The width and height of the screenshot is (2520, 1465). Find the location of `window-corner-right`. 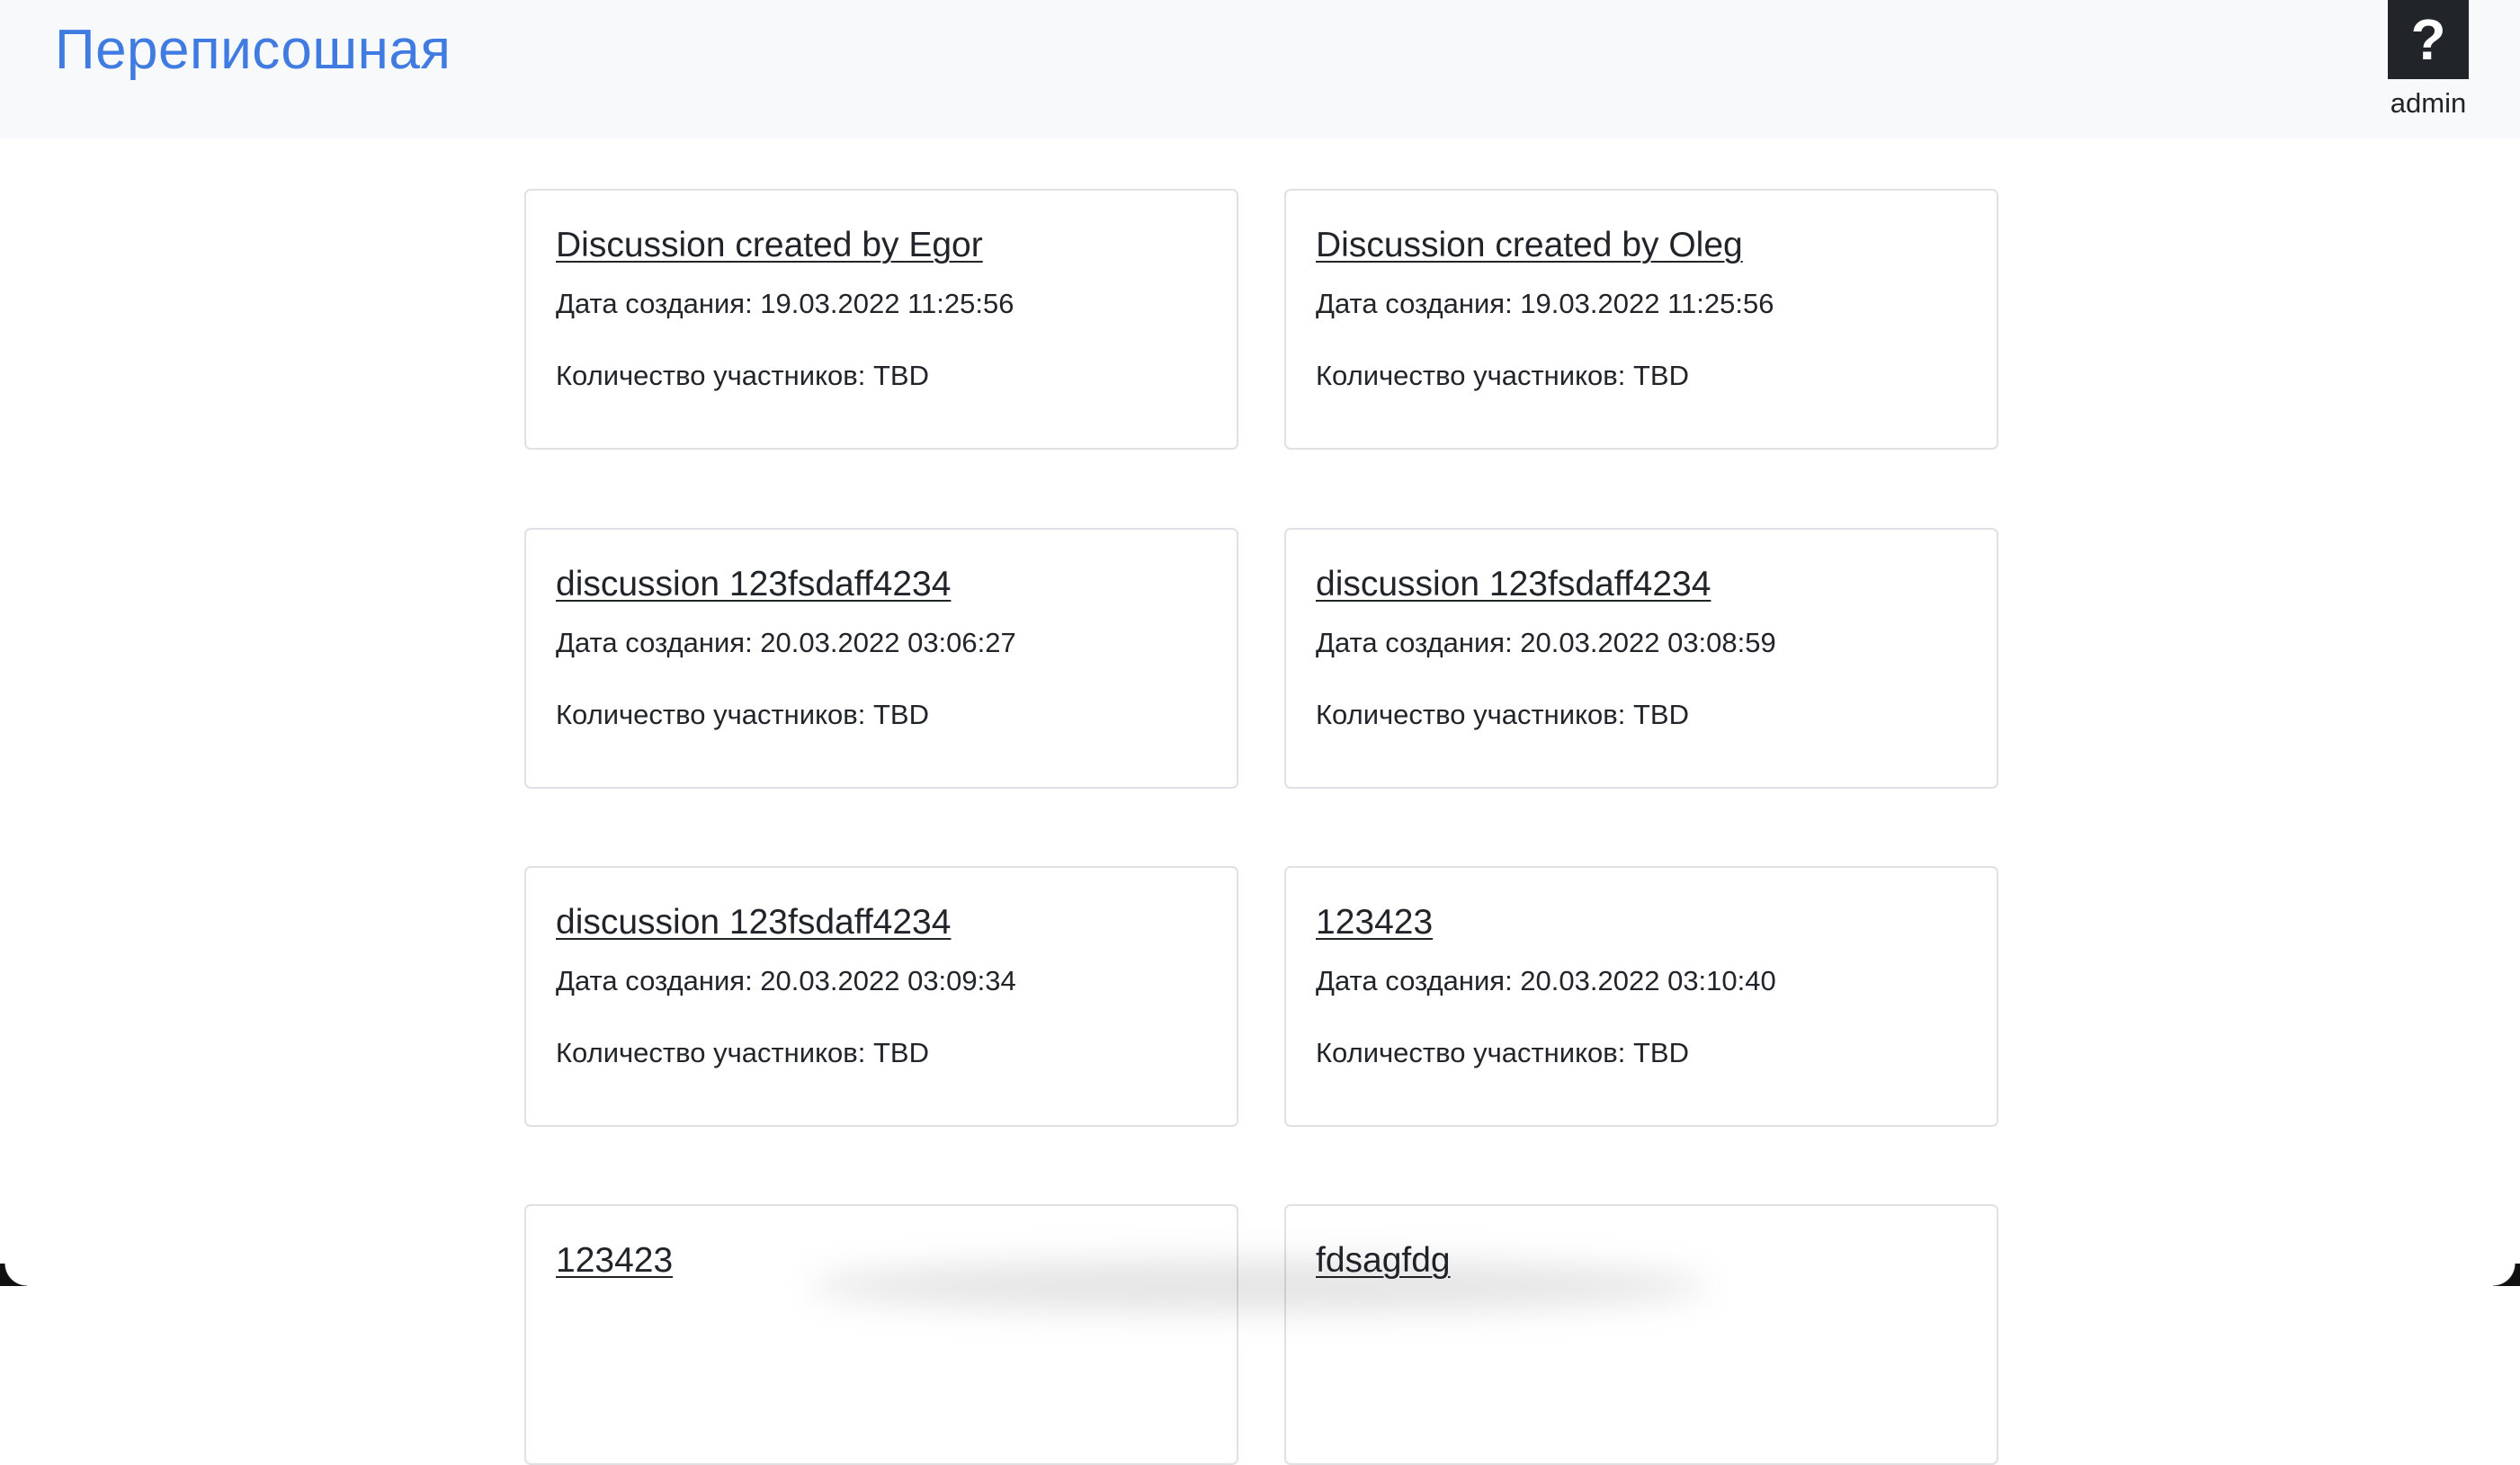

window-corner-right is located at coordinates (2506, 1275).